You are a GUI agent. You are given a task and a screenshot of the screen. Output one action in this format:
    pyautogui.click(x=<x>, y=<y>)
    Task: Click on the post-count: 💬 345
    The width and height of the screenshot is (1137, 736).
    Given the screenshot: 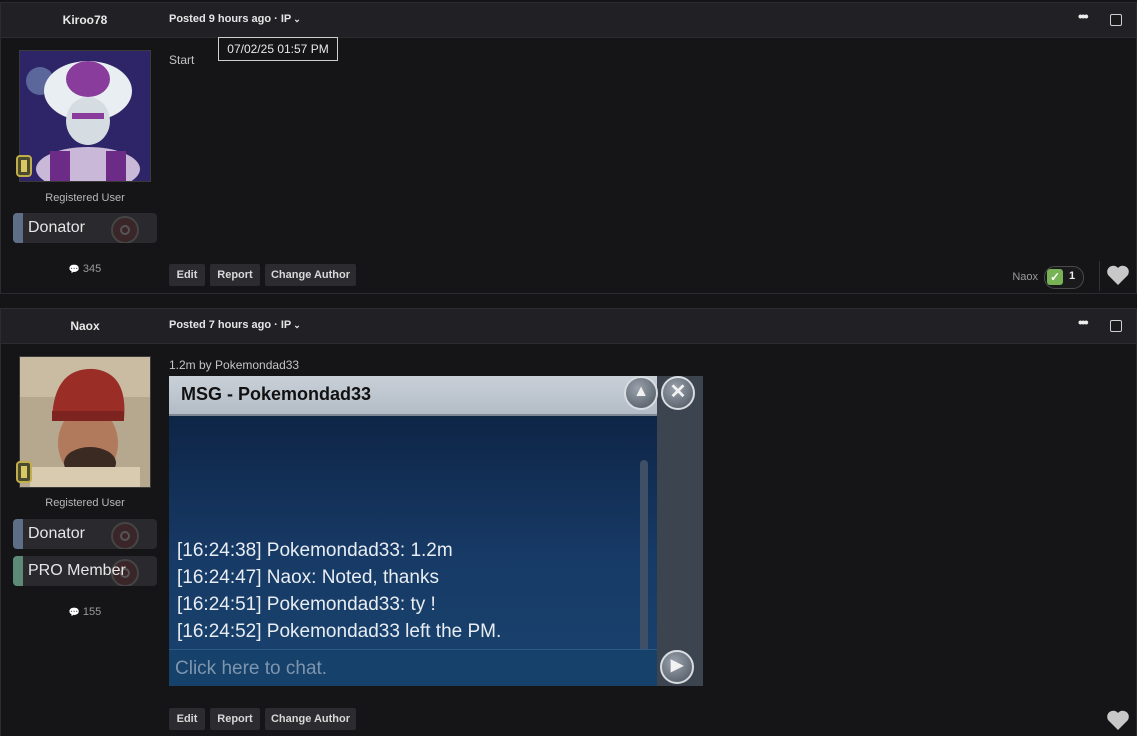 What is the action you would take?
    pyautogui.click(x=85, y=269)
    